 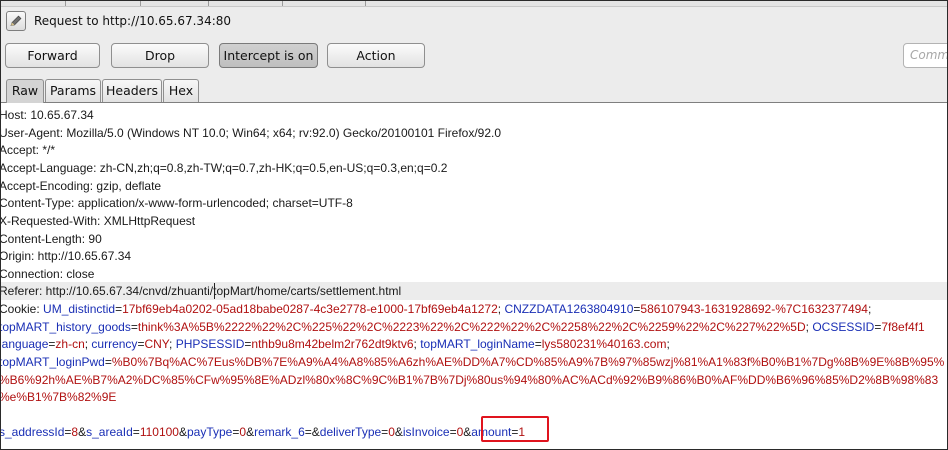 I want to click on param-name: topMART_history_goods, so click(x=66, y=327).